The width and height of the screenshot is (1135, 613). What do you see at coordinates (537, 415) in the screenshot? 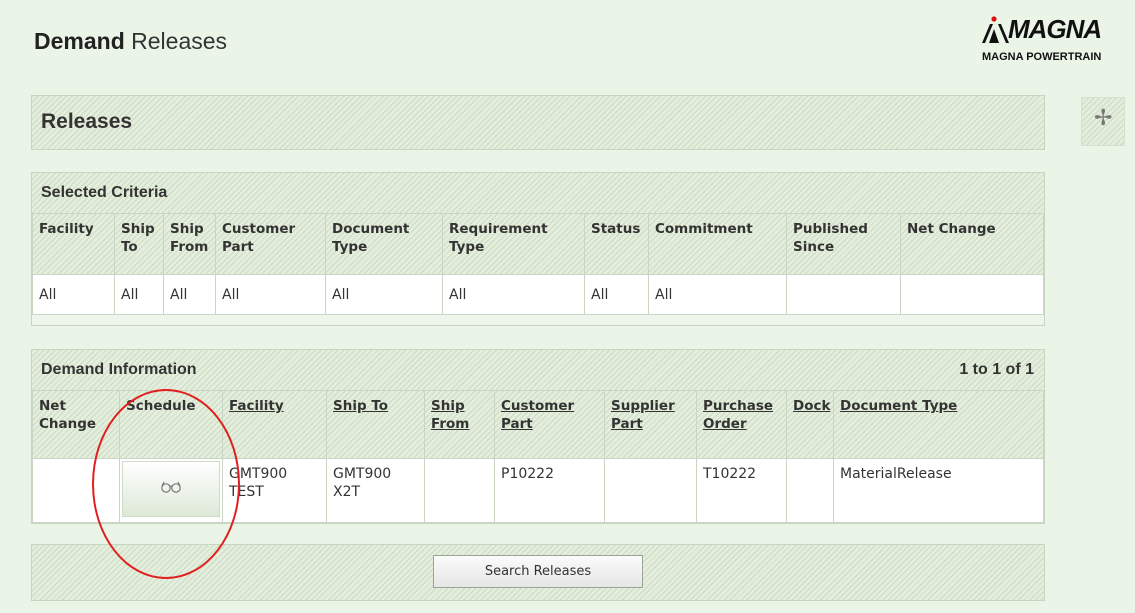
I see `sort-link-customer-part: Customer Part` at bounding box center [537, 415].